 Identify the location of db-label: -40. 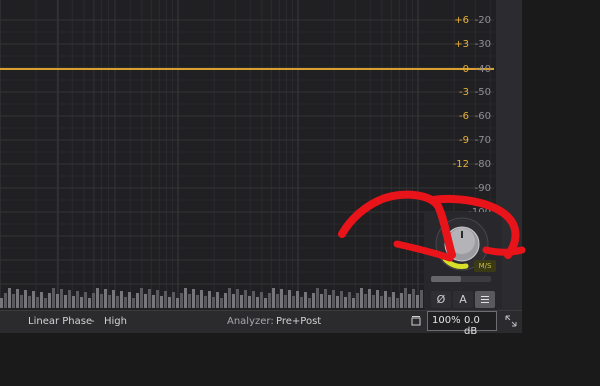
(483, 69).